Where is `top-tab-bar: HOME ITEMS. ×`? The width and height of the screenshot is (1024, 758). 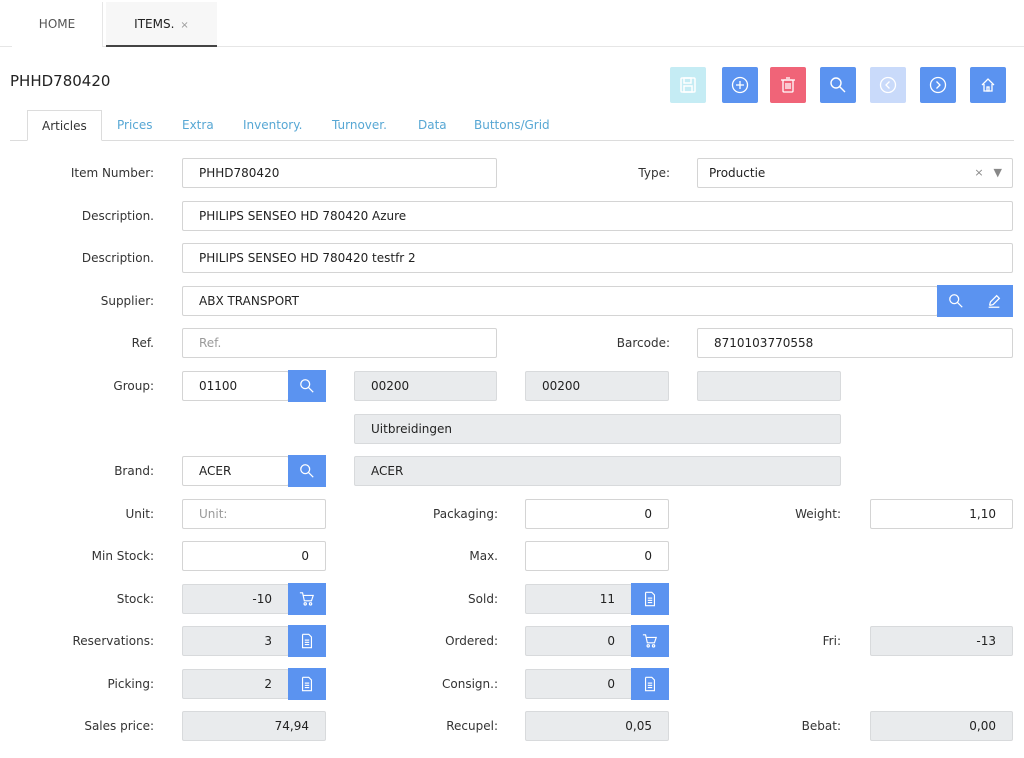
top-tab-bar: HOME ITEMS. × is located at coordinates (512, 23).